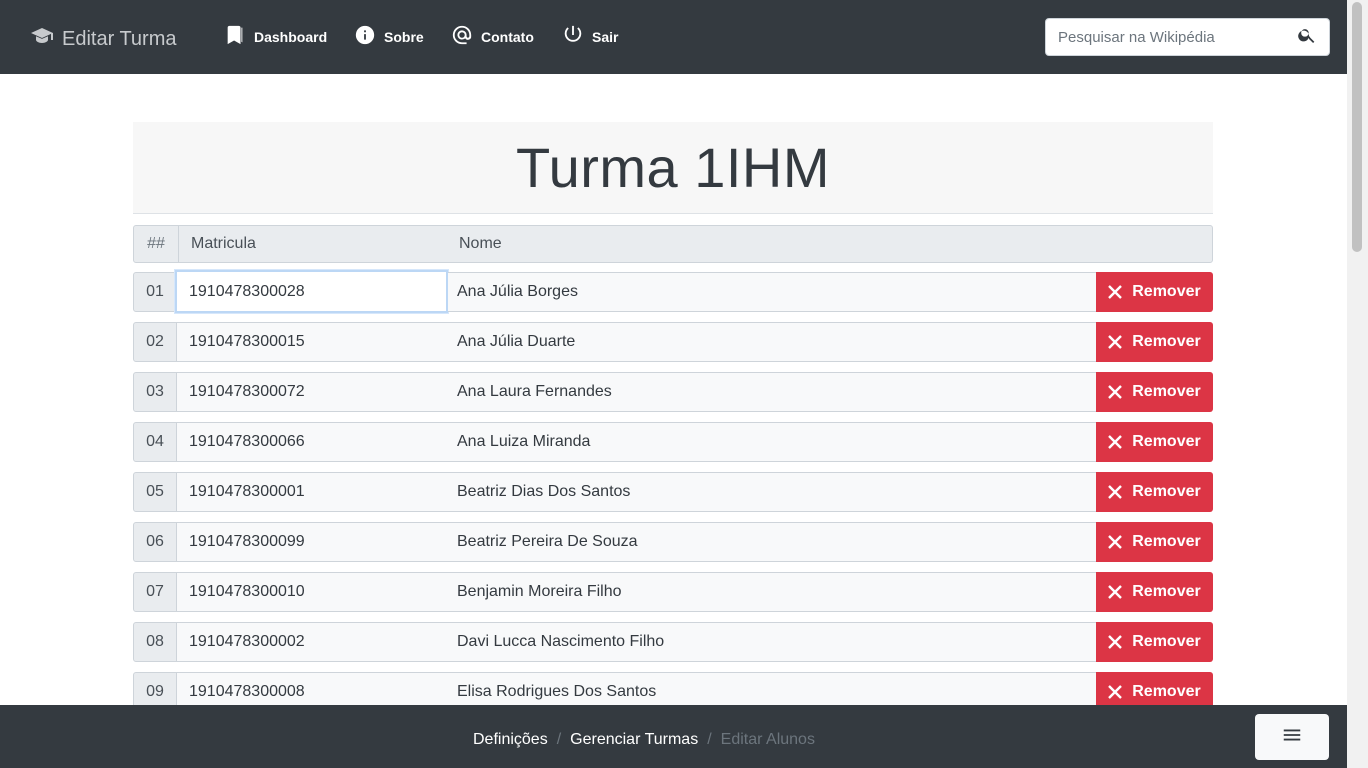 The image size is (1368, 768). I want to click on nav-sobre-label: Sobre, so click(404, 36).